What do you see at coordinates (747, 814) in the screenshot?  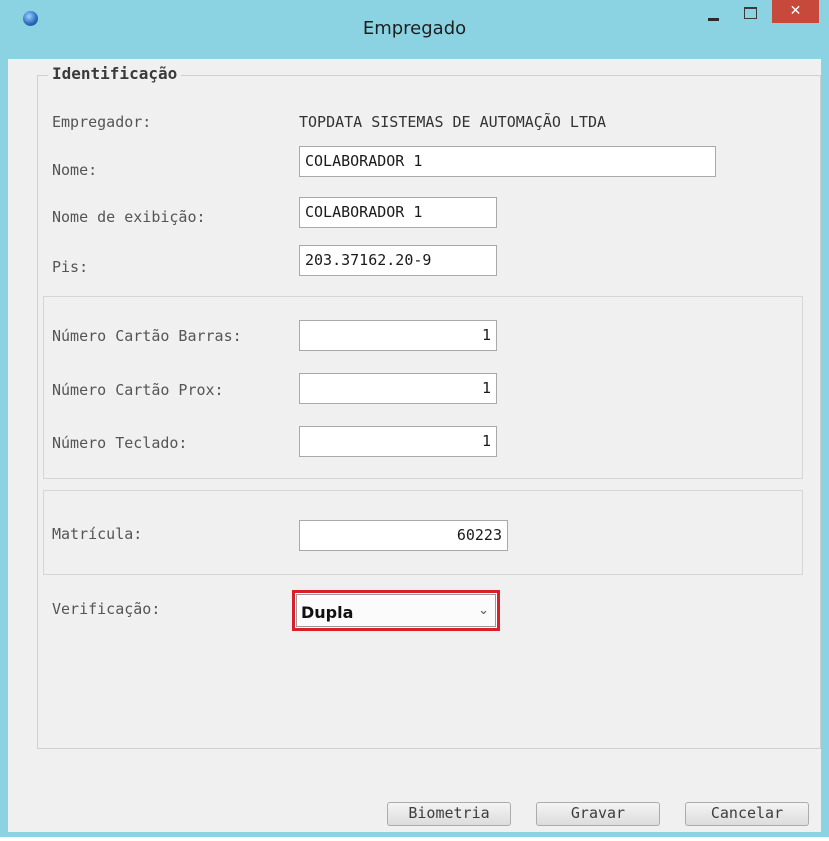 I see `cancelar-button: Cancelar` at bounding box center [747, 814].